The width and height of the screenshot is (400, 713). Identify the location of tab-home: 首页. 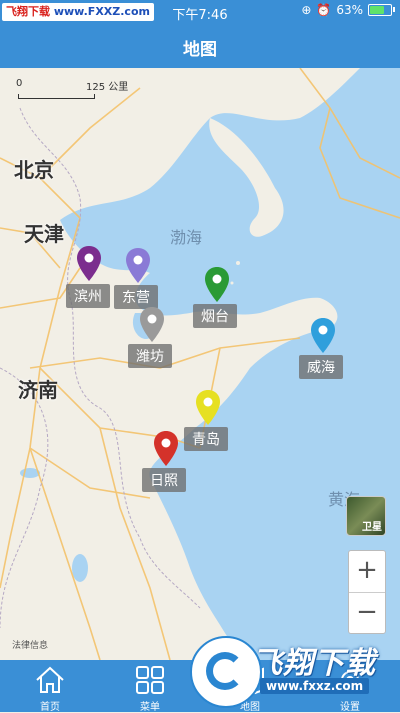
(50, 686).